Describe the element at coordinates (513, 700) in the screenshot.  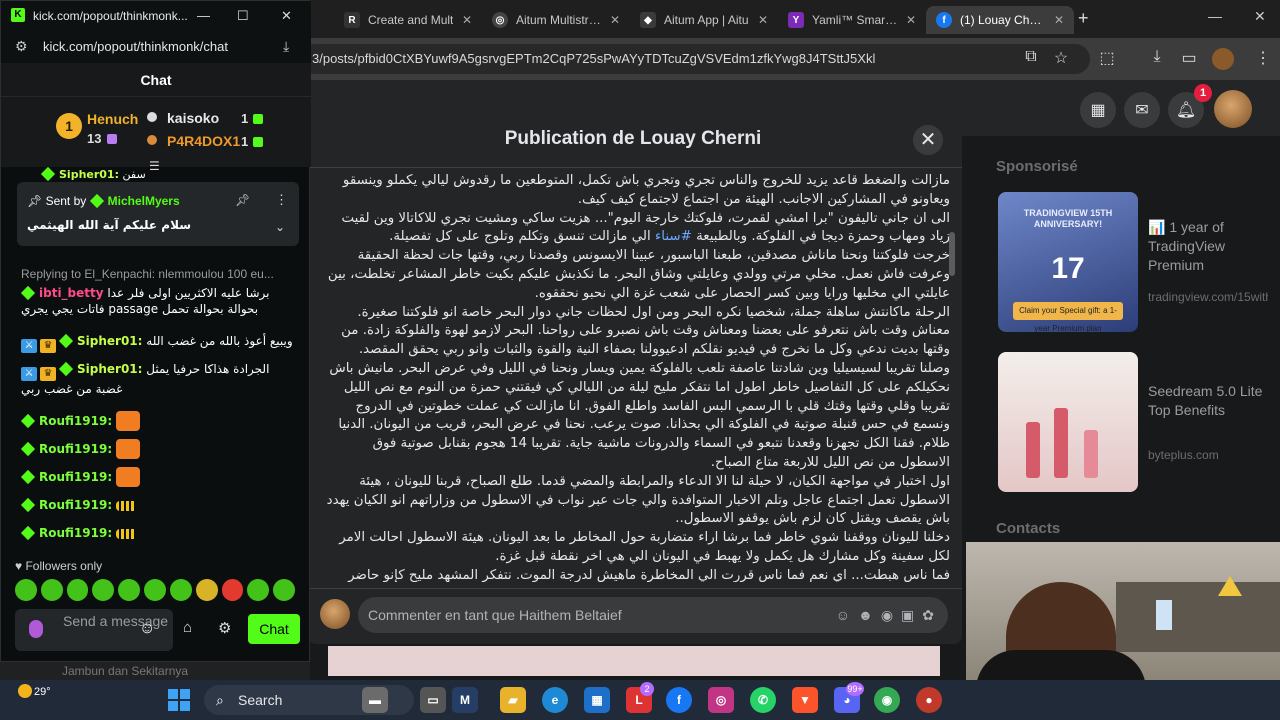
I see `file-explorer-icon: ▰` at that location.